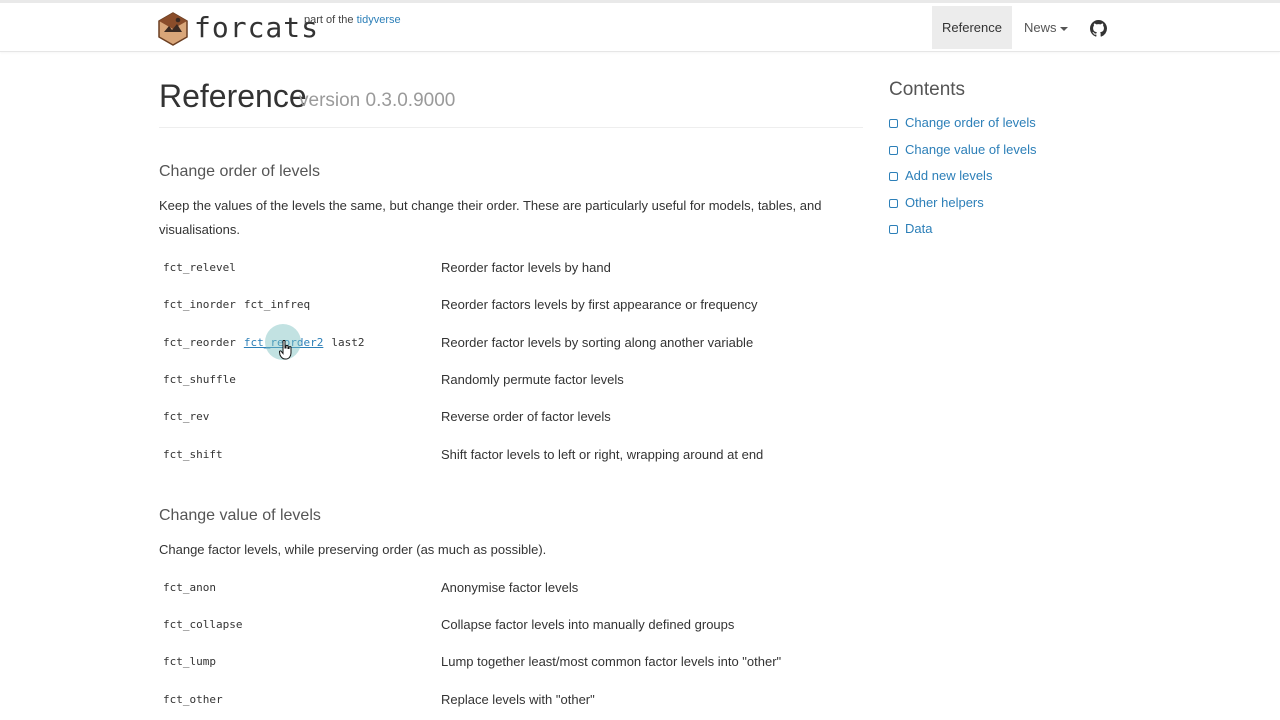 The width and height of the screenshot is (1280, 720). What do you see at coordinates (193, 454) in the screenshot?
I see `function-link: fct_shift` at bounding box center [193, 454].